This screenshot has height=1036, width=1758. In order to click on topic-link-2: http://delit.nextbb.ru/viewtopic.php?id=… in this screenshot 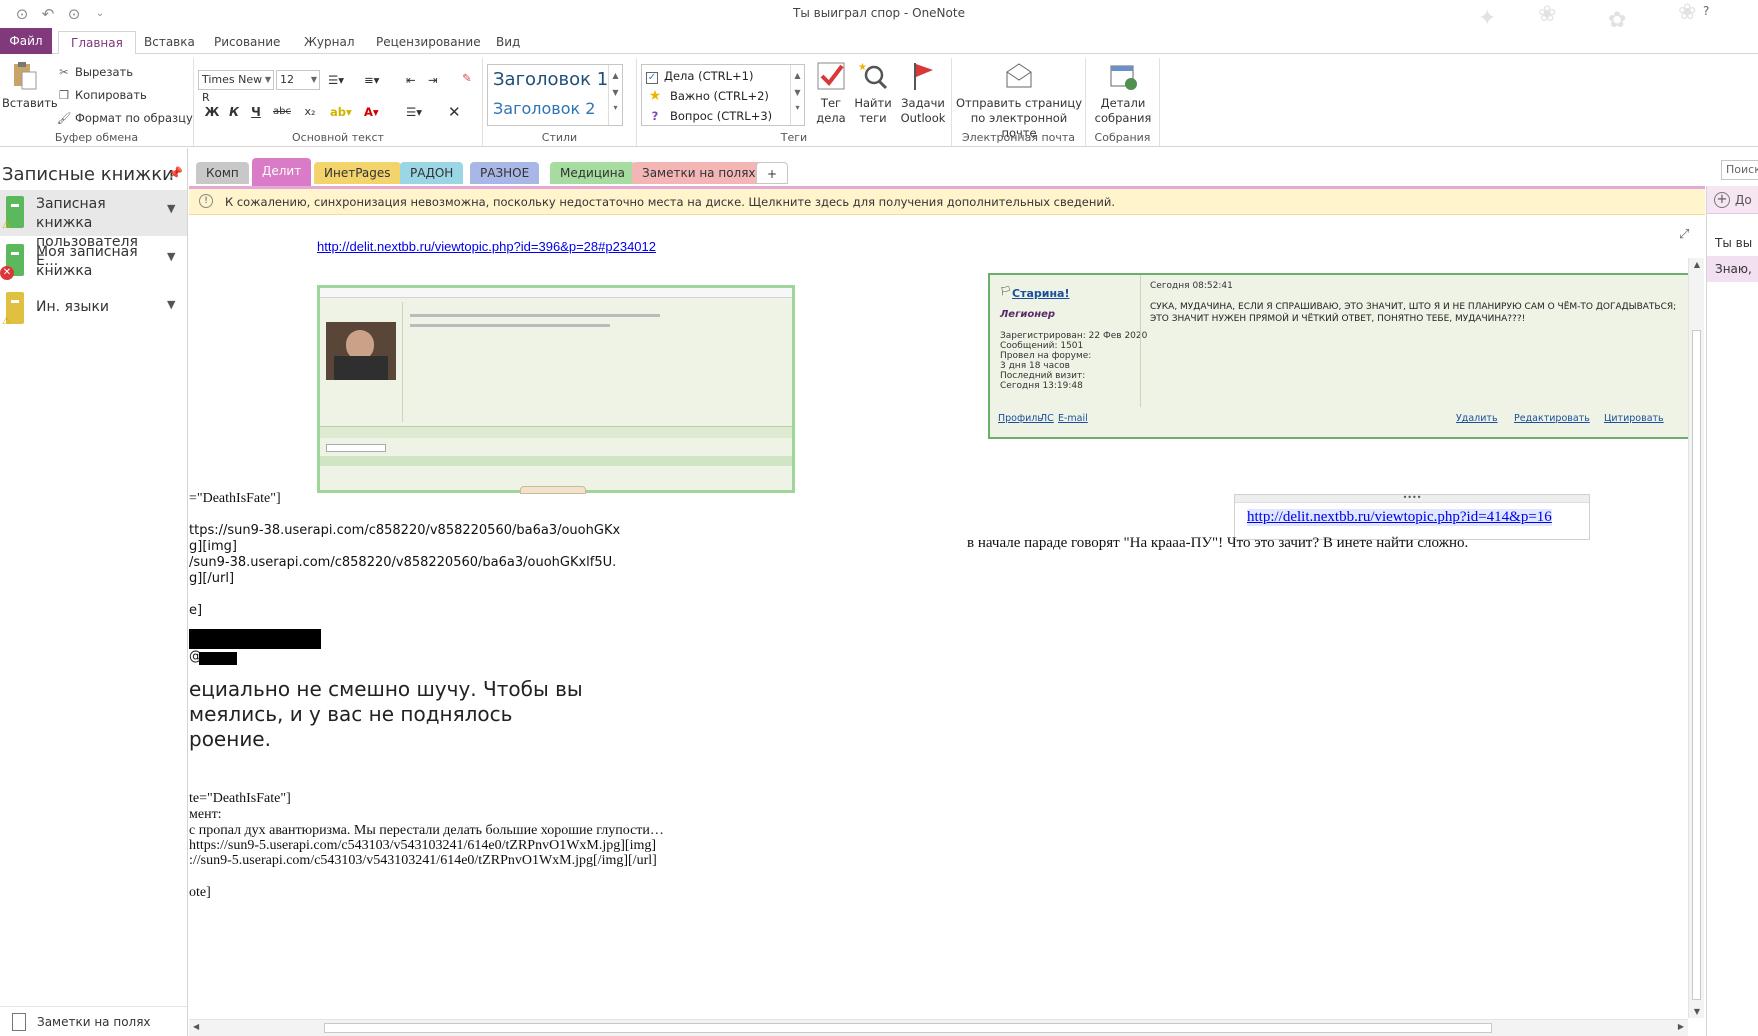, I will do `click(1399, 517)`.